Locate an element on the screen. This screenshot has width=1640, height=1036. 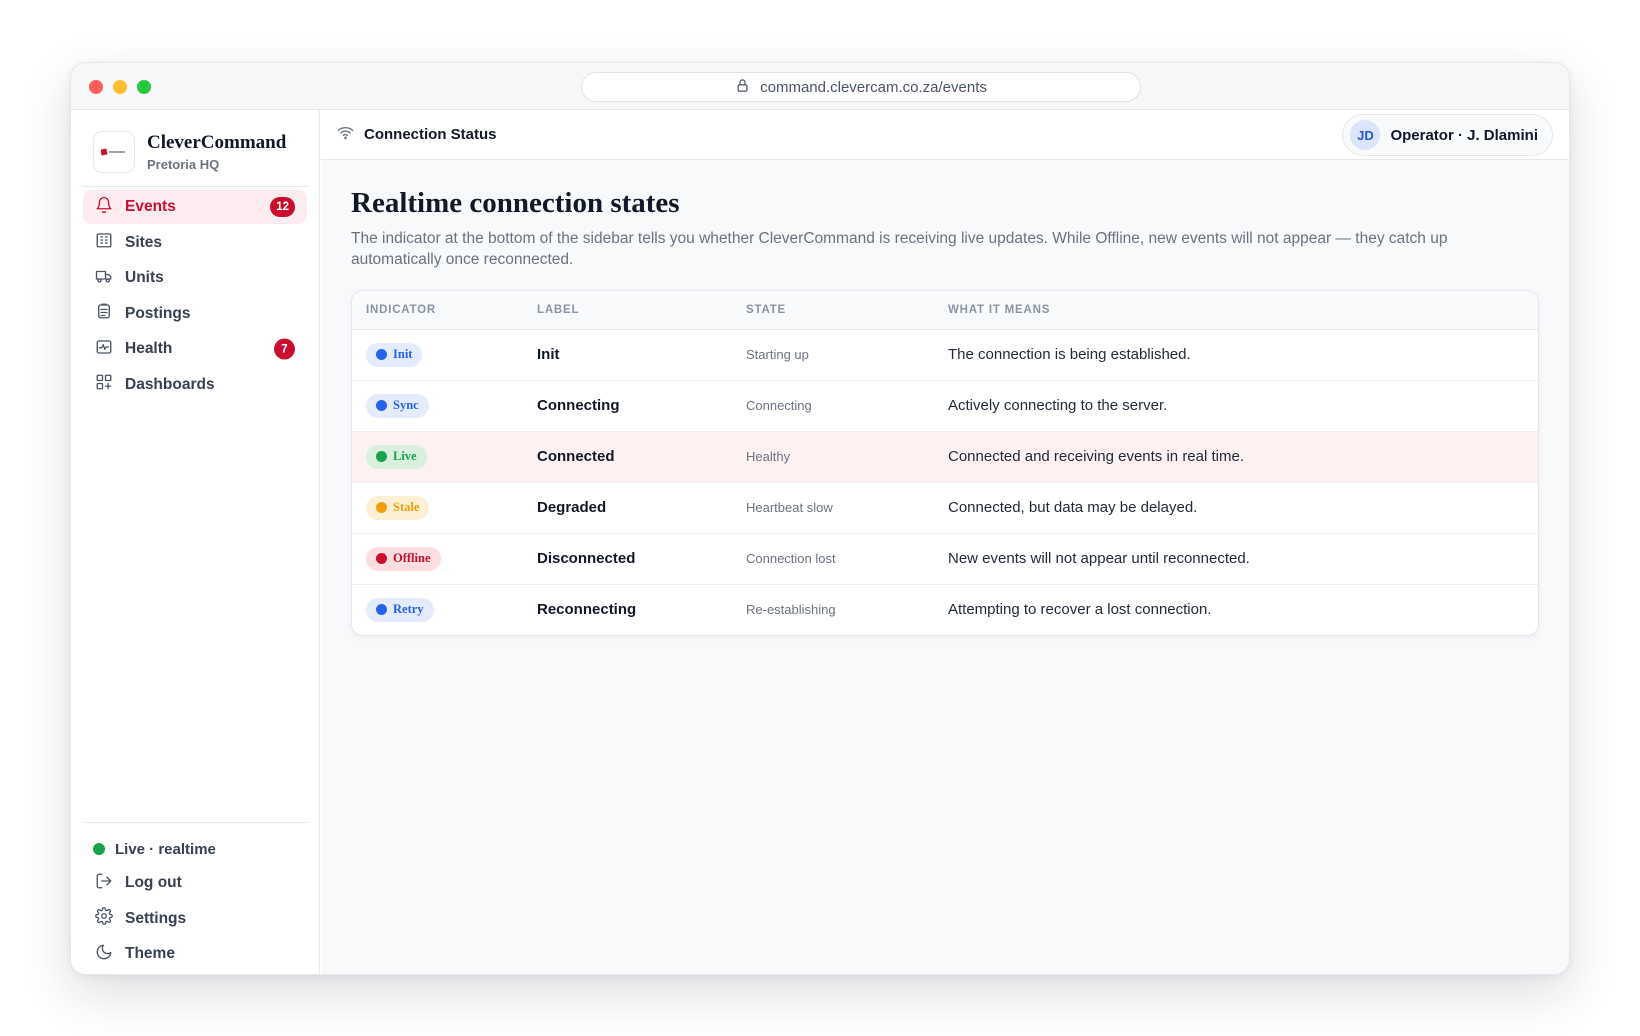
column-header: WHAT IT MEANS is located at coordinates (1236, 310).